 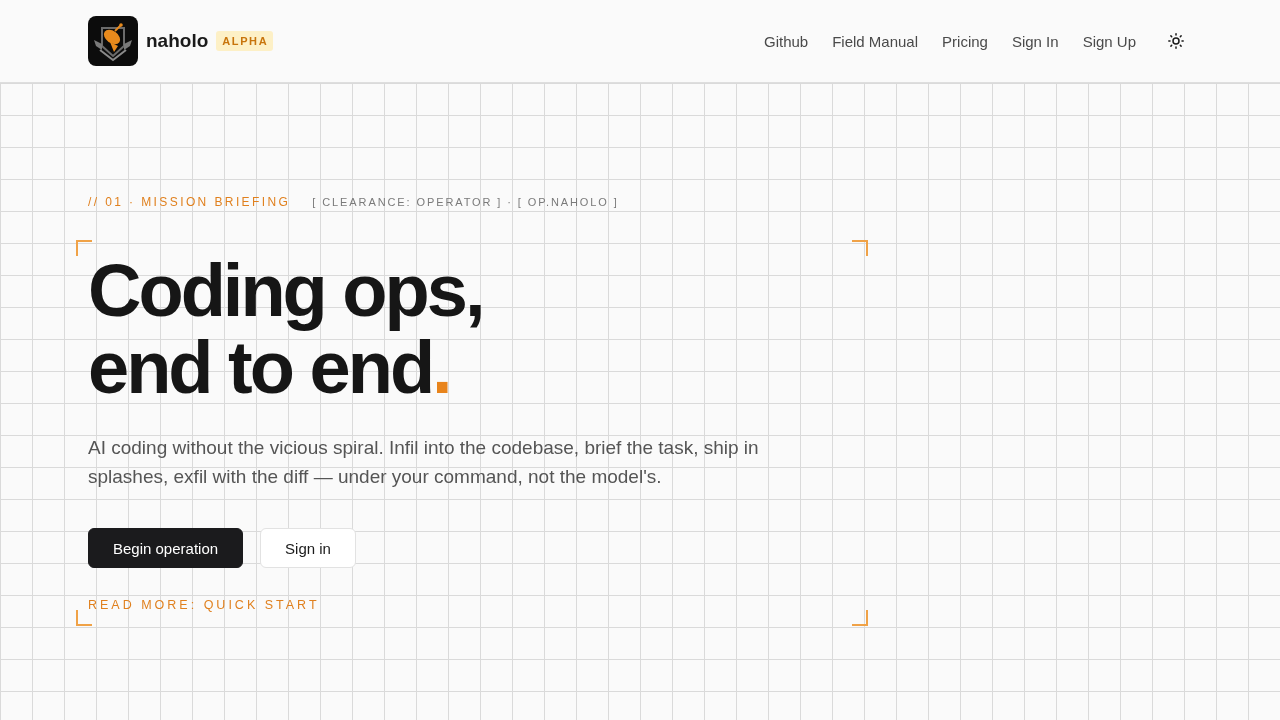 I want to click on hero-description: AI coding without the vicious spiral. Infil into the codebase, brief the task, ship in splashes, exfil with the diff — under your command, not the model's., so click(x=424, y=462).